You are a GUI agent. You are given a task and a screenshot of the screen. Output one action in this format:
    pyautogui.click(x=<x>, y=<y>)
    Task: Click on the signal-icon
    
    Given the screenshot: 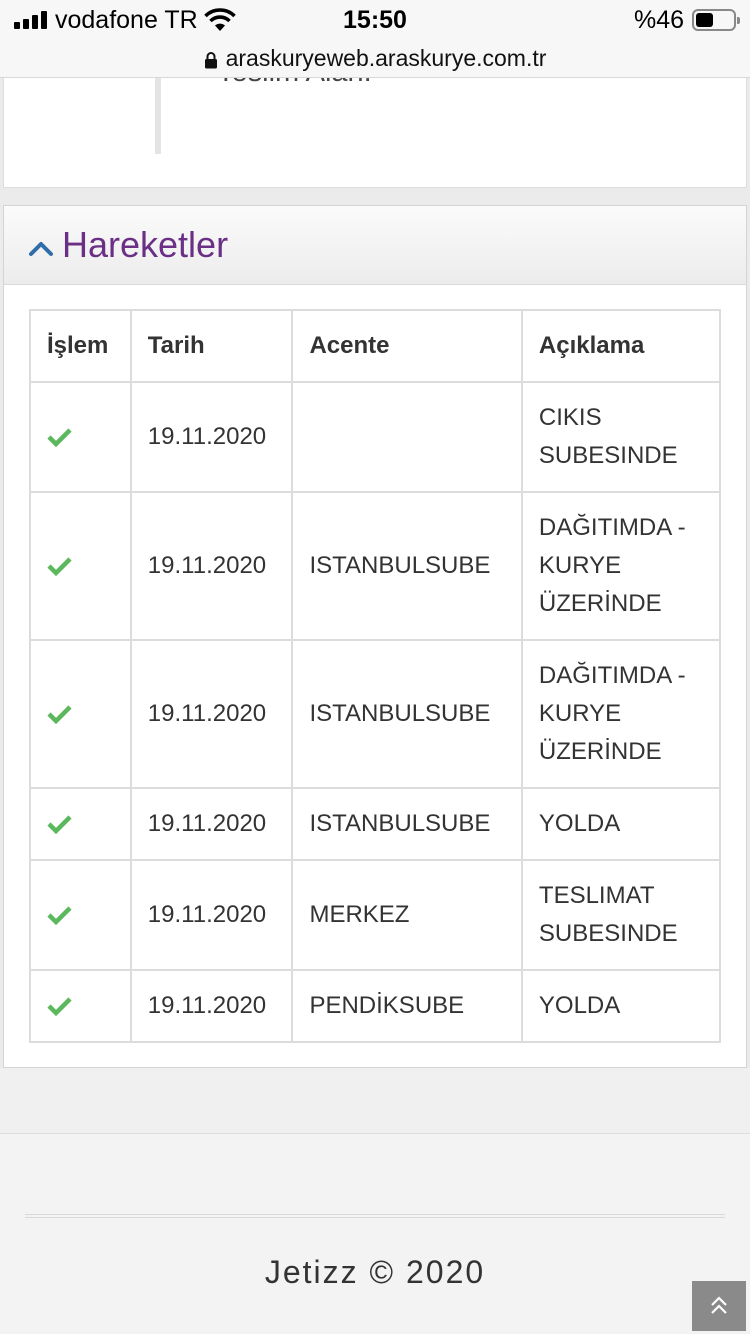 What is the action you would take?
    pyautogui.click(x=31, y=20)
    